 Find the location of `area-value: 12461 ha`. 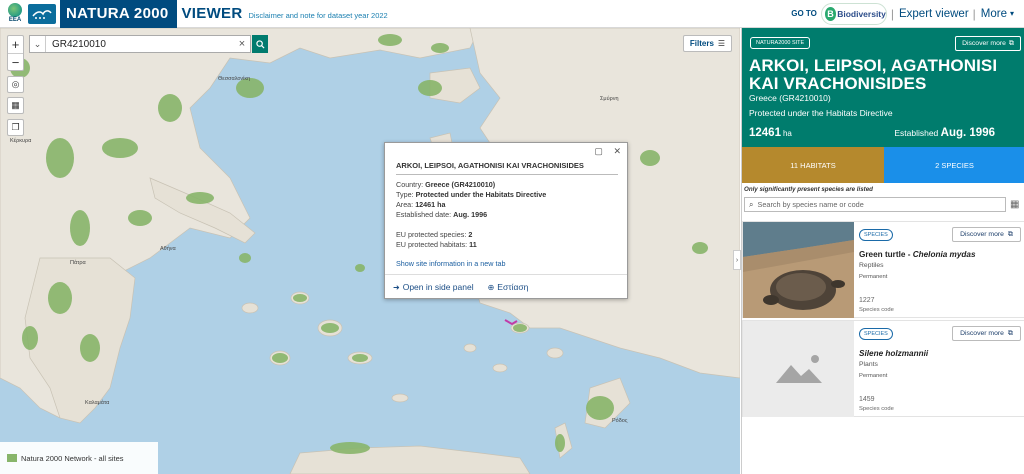

area-value: 12461 ha is located at coordinates (430, 204).